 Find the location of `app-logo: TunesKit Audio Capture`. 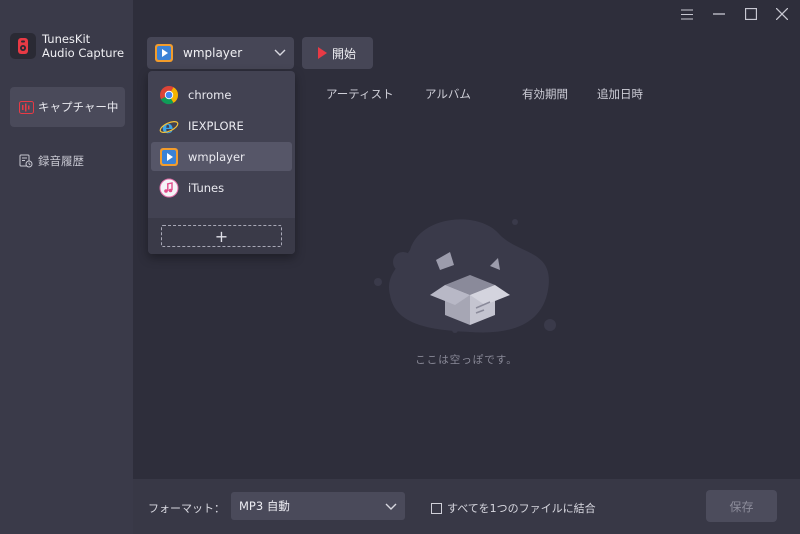

app-logo: TunesKit Audio Capture is located at coordinates (67, 46).